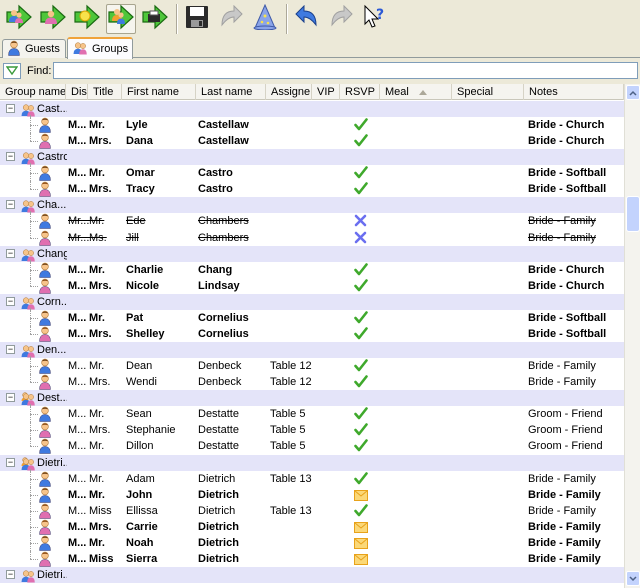 The height and width of the screenshot is (588, 640). I want to click on import-guest-button, so click(53, 19).